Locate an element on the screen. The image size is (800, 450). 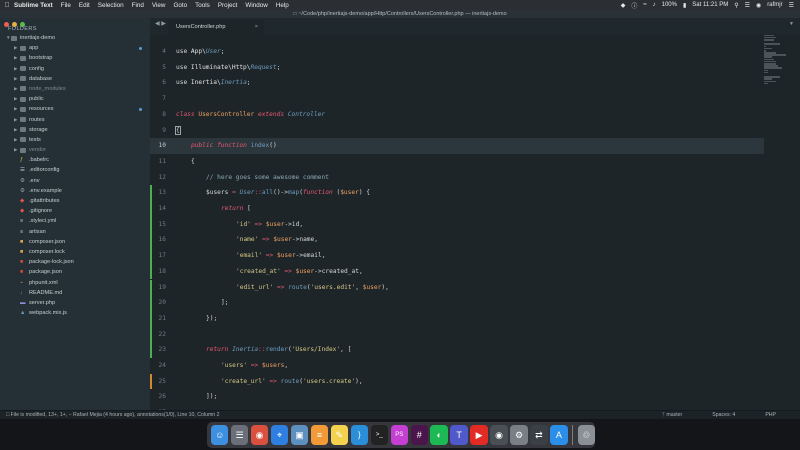
menu-edit: Edit is located at coordinates (84, 5).